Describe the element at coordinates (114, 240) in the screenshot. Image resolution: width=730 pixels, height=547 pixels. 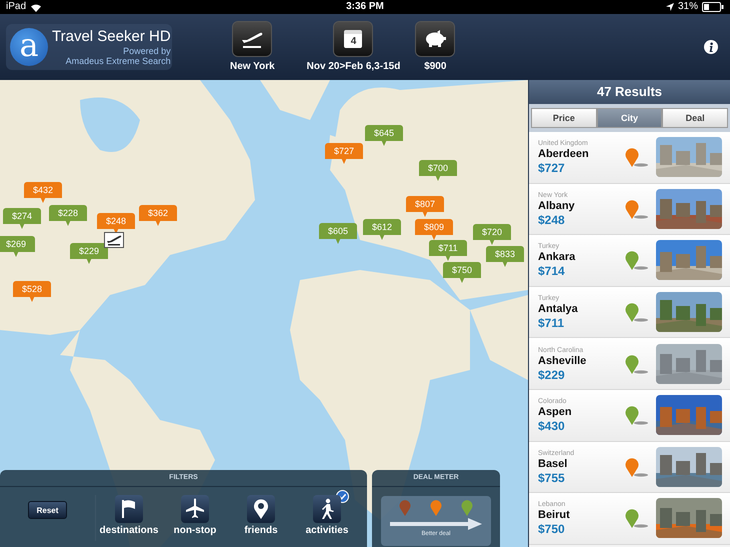
I see `origin-marker-icon` at that location.